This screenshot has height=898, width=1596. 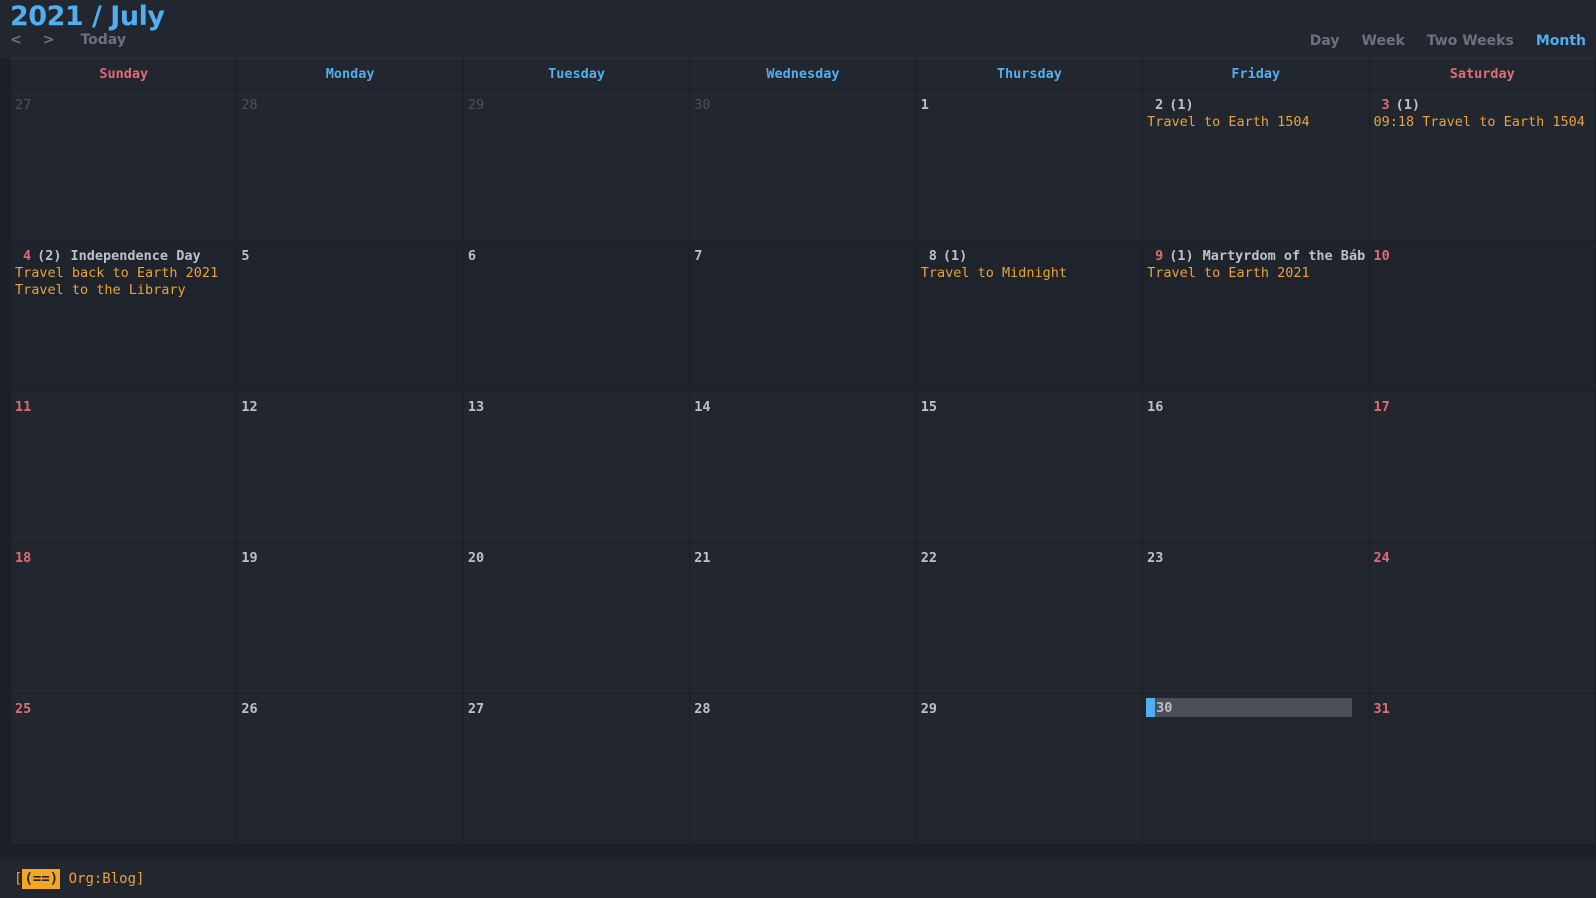 I want to click on day-cell: 6, so click(x=576, y=316).